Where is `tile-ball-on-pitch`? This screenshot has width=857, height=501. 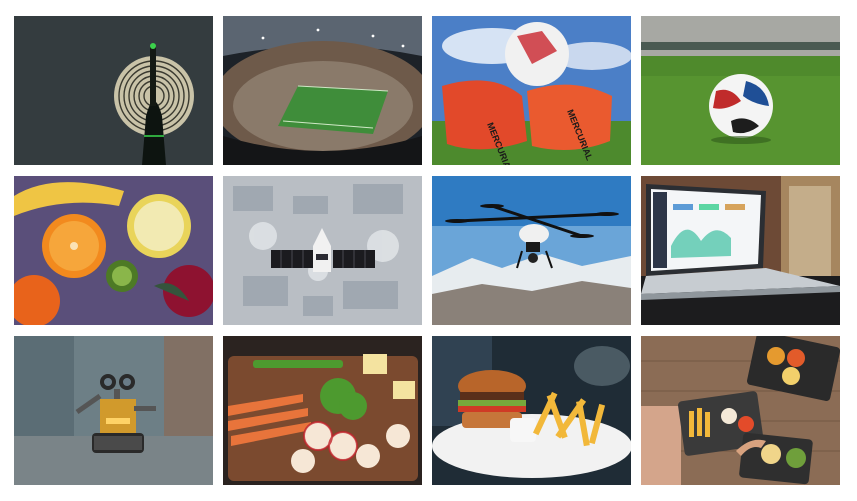 tile-ball-on-pitch is located at coordinates (740, 90).